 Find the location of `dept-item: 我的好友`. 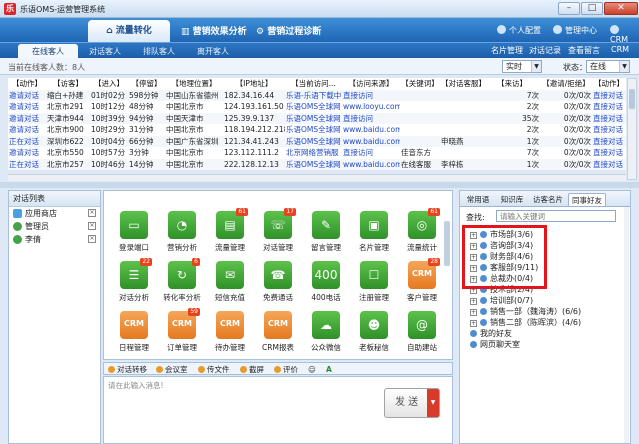

dept-item: 我的好友 is located at coordinates (491, 333).